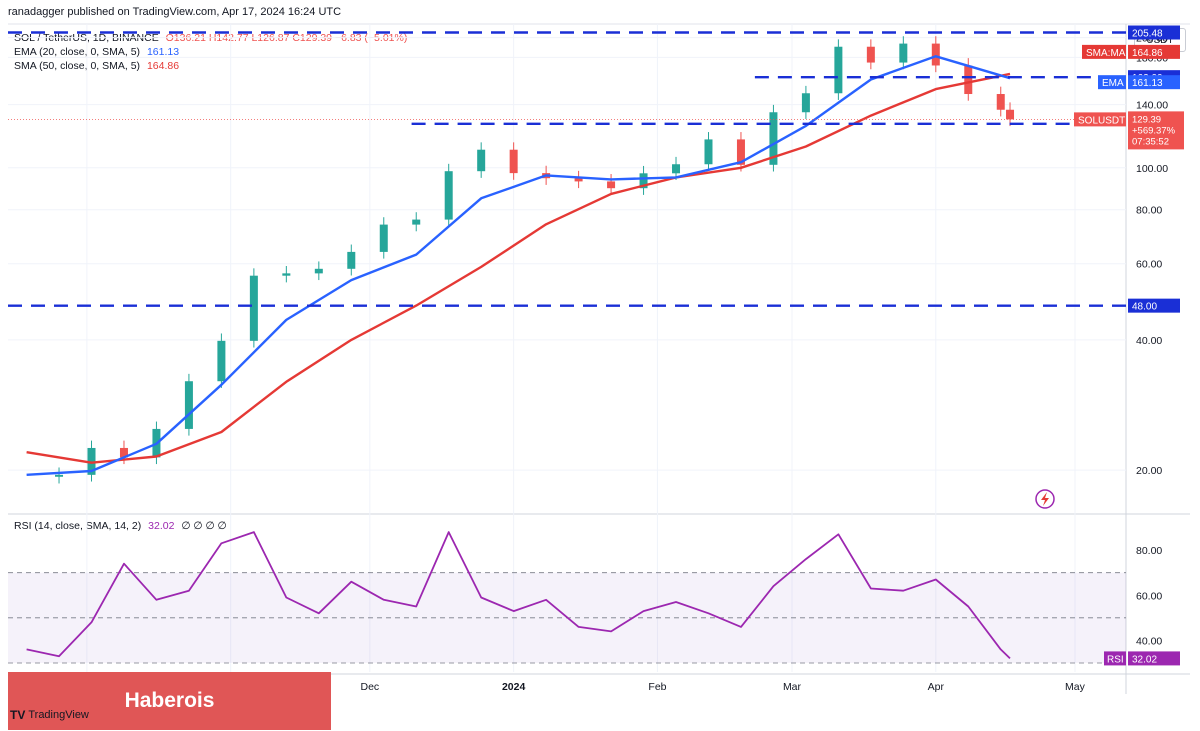 The width and height of the screenshot is (1200, 731). I want to click on level-tag: 48.00, so click(1144, 307).